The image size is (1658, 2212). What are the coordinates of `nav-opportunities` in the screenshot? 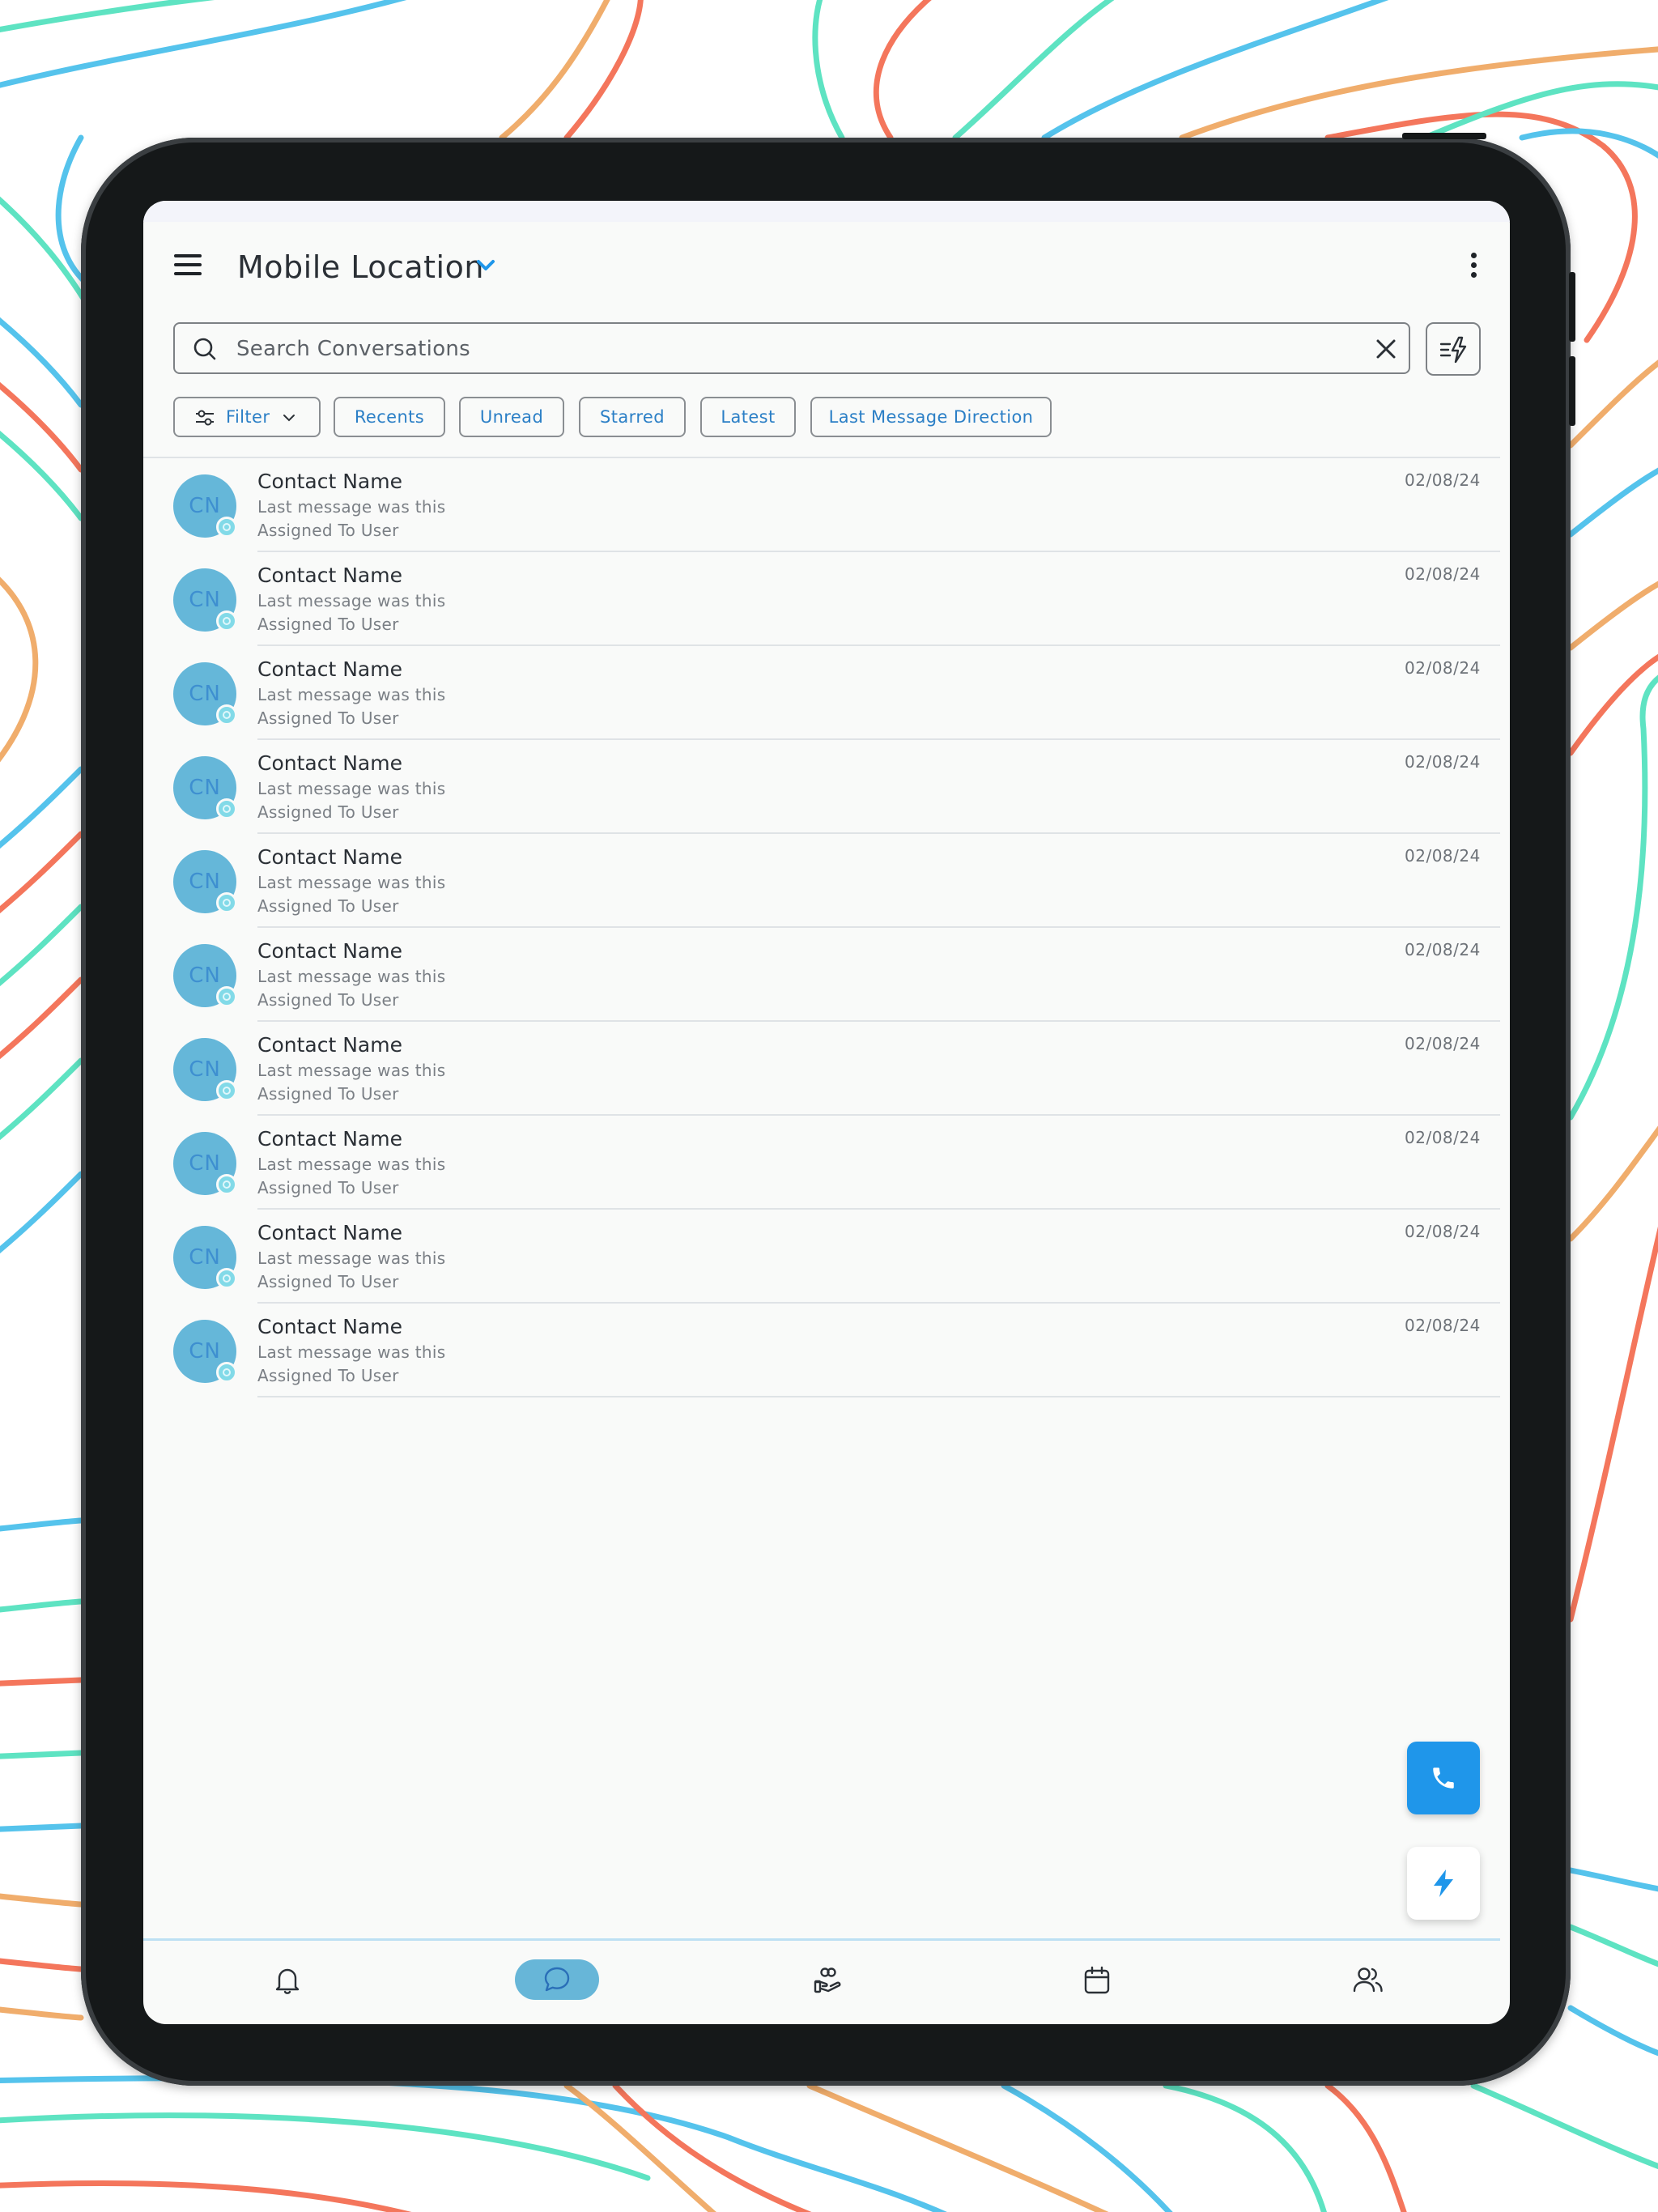 It's located at (827, 1980).